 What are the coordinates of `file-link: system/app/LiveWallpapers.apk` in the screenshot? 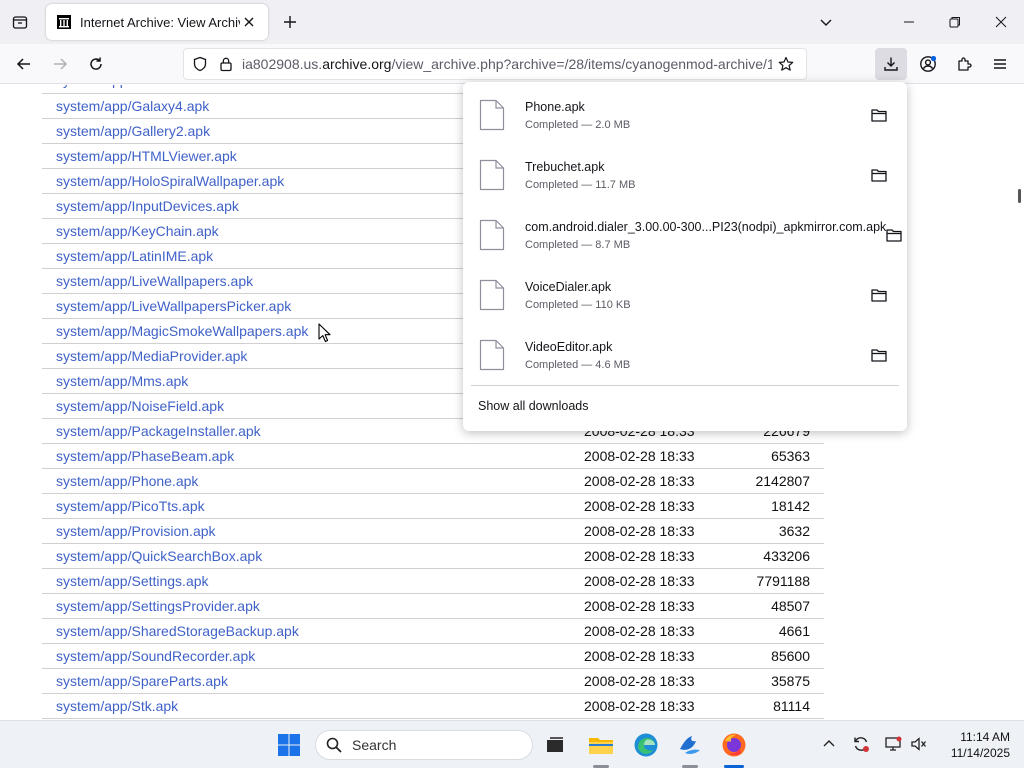 It's located at (154, 281).